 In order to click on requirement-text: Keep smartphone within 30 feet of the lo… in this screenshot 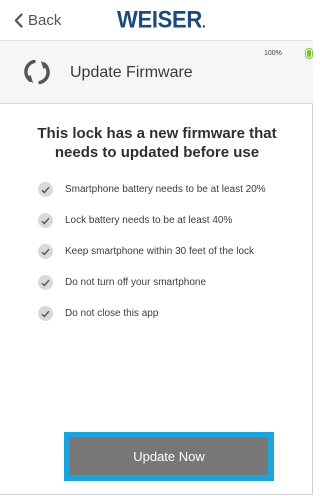, I will do `click(160, 251)`.